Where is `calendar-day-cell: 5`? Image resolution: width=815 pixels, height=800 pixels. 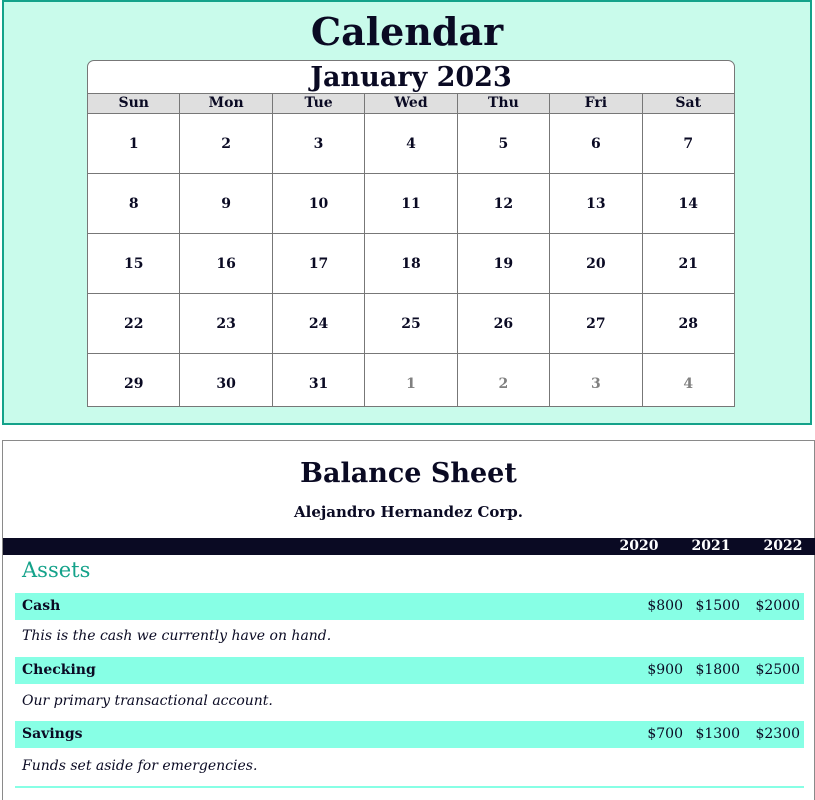
calendar-day-cell: 5 is located at coordinates (504, 143).